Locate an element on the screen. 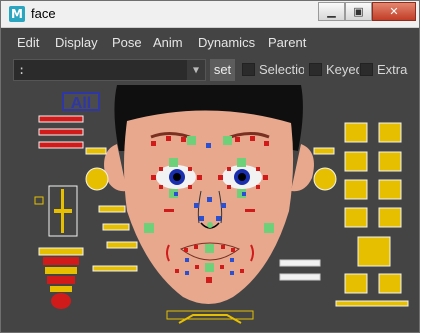 The image size is (422, 335). brow-ctrl-center is located at coordinates (208, 145).